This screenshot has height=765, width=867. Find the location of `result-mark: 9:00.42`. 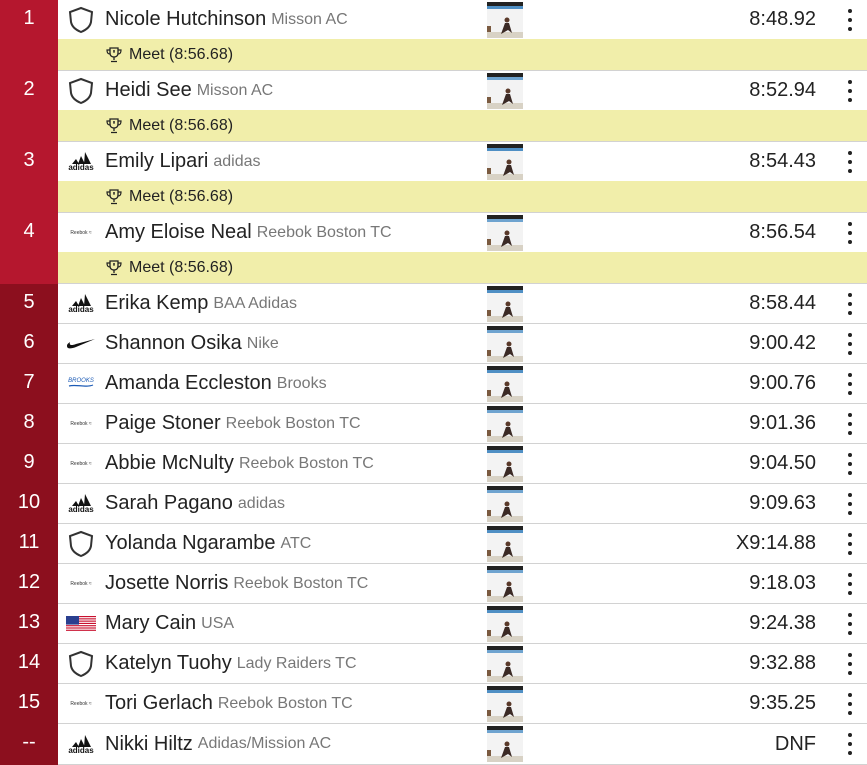

result-mark: 9:00.42 is located at coordinates (782, 343).